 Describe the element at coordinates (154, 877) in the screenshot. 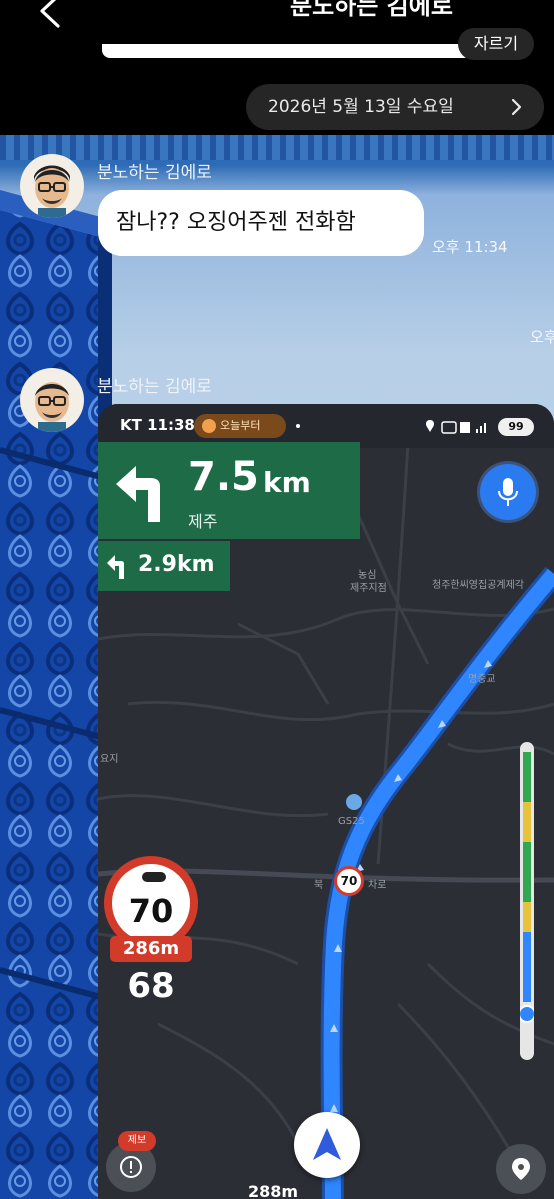

I see `traffic-light-icon` at that location.